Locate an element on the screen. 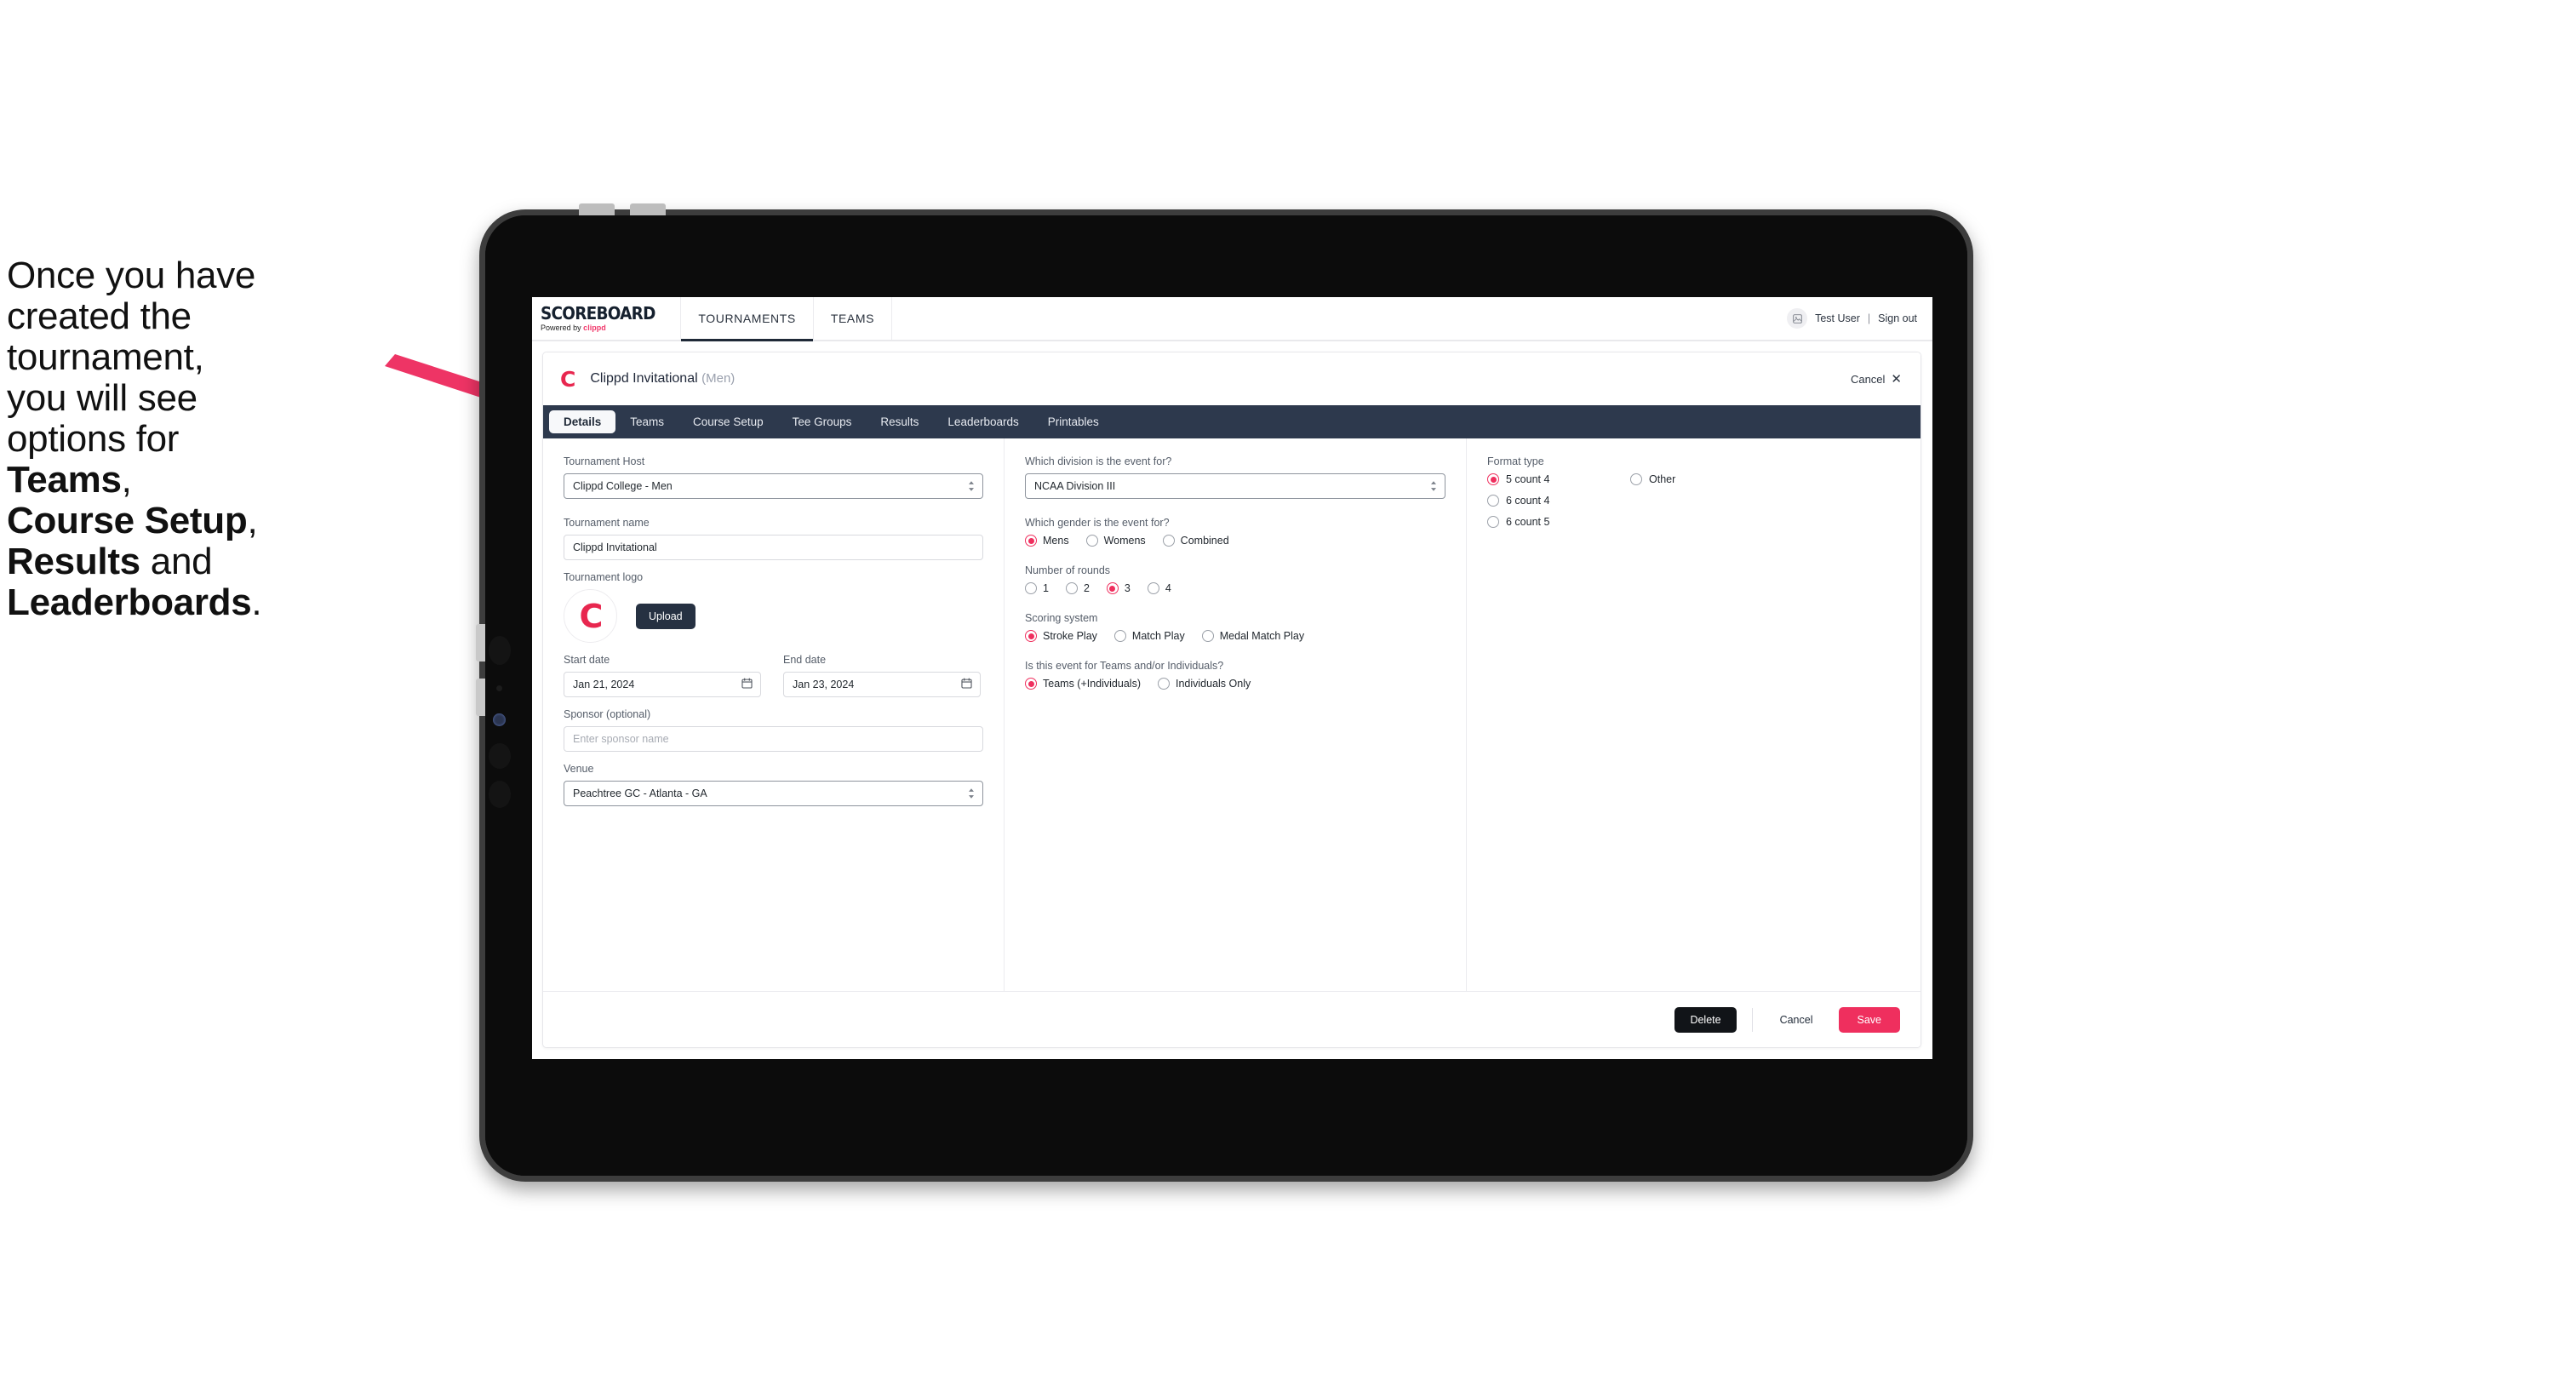 The height and width of the screenshot is (1386, 2576). nav-tab-tournaments: TOURNAMENTS is located at coordinates (748, 319).